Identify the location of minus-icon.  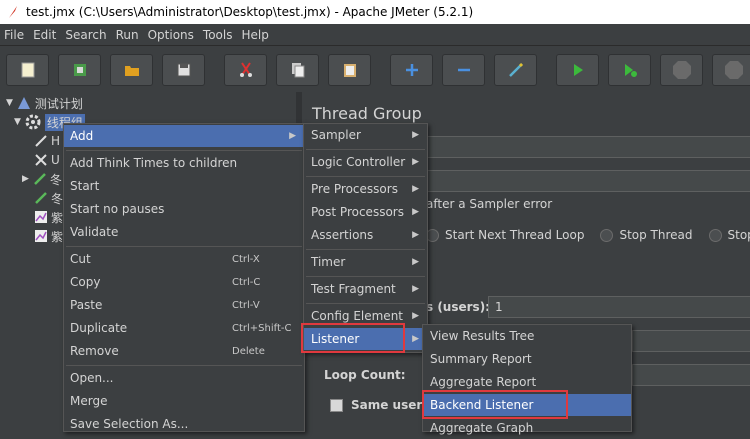
(463, 70).